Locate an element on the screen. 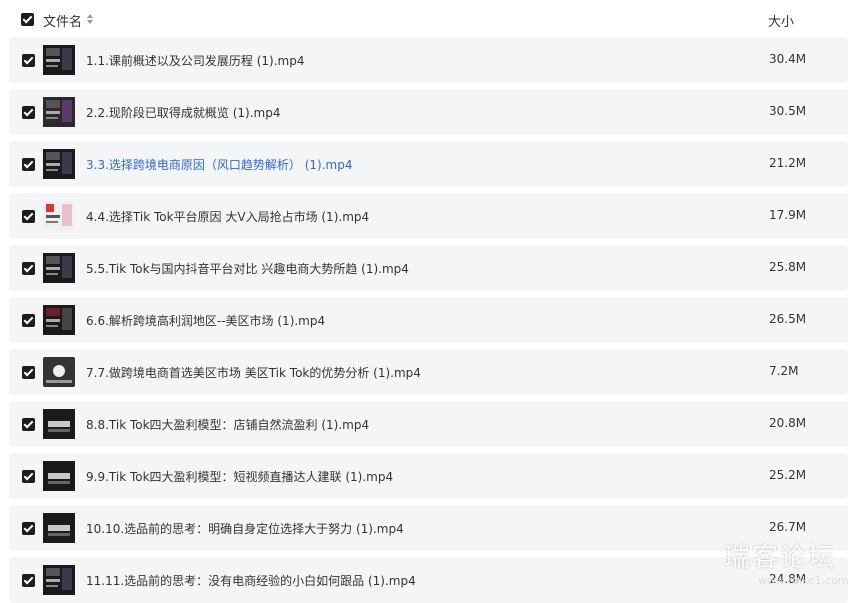 This screenshot has width=848, height=603. file-row: 8.8.Tik Tok四大盈利模型：店铺自然流盈利 (1).mp4 20.8M is located at coordinates (428, 424).